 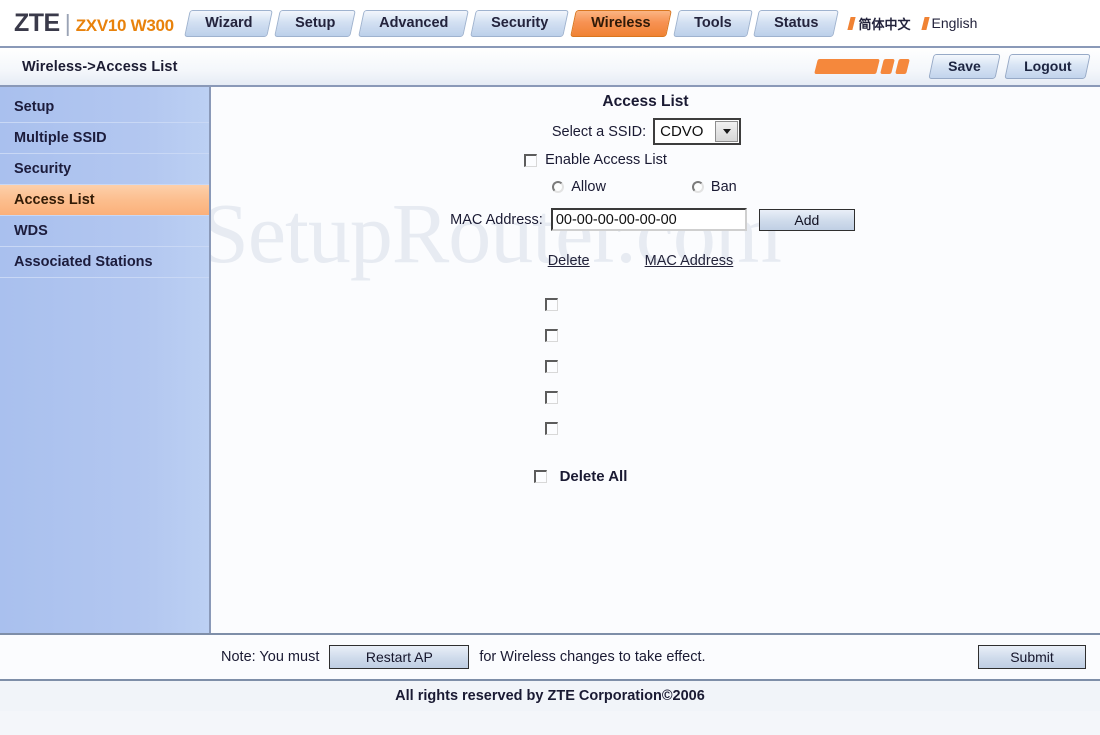 I want to click on tab-wireless: Wireless, so click(x=621, y=23).